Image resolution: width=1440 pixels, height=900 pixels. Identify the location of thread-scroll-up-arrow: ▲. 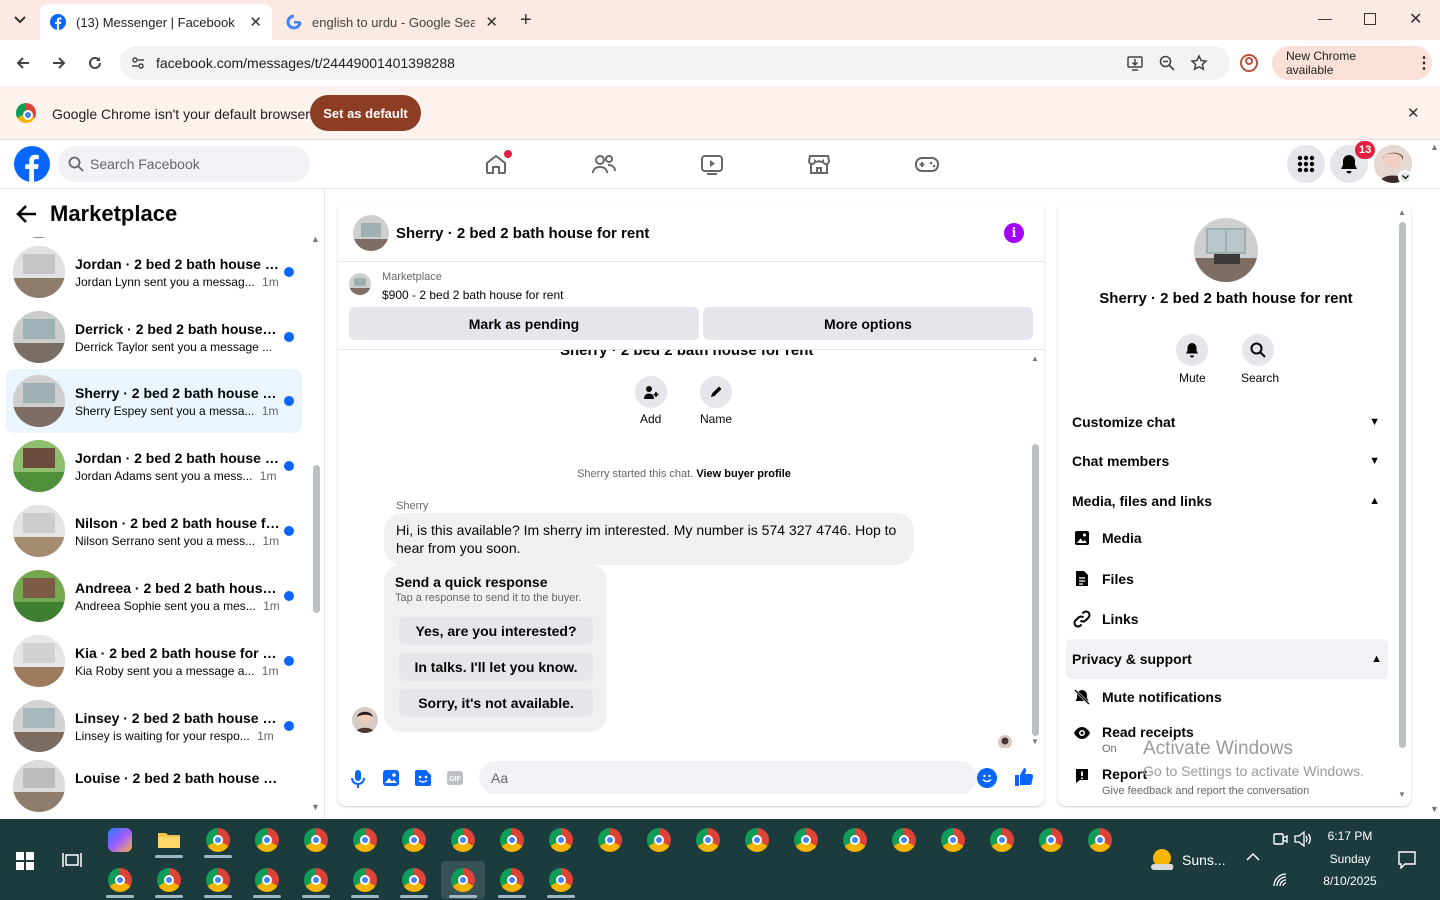
(1035, 358).